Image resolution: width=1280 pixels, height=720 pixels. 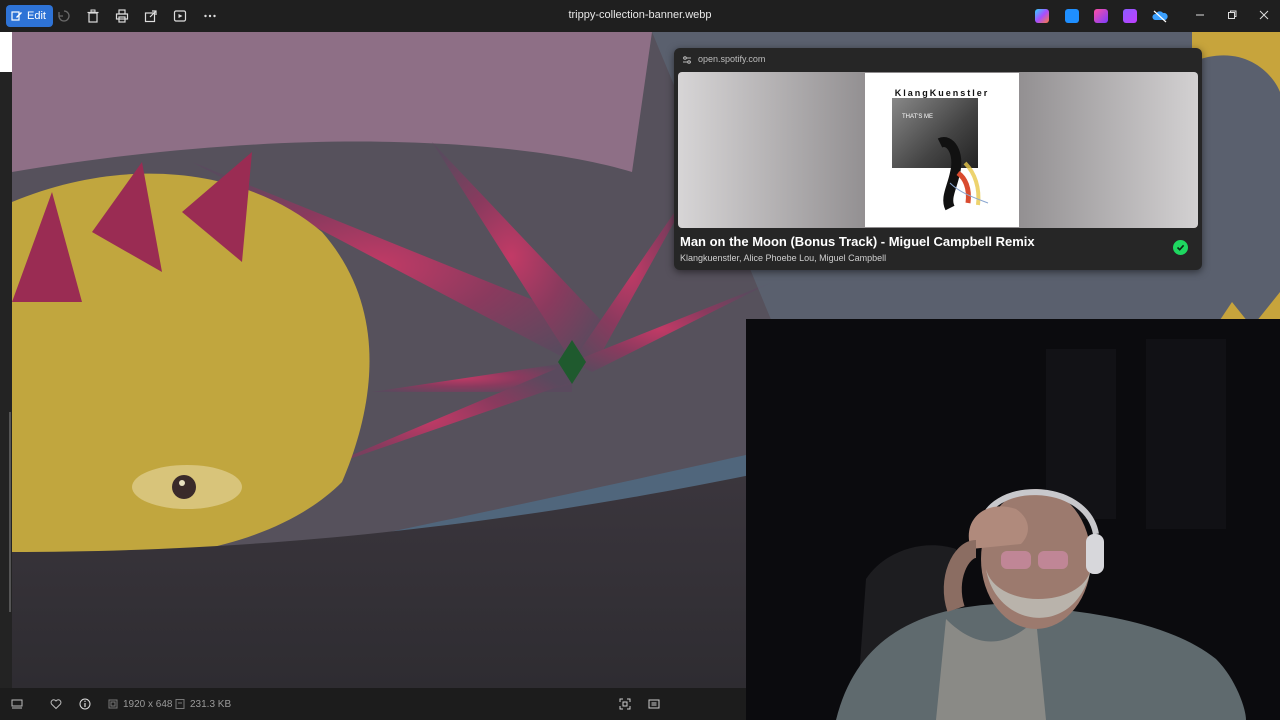 What do you see at coordinates (180, 16) in the screenshot?
I see `slideshow-icon` at bounding box center [180, 16].